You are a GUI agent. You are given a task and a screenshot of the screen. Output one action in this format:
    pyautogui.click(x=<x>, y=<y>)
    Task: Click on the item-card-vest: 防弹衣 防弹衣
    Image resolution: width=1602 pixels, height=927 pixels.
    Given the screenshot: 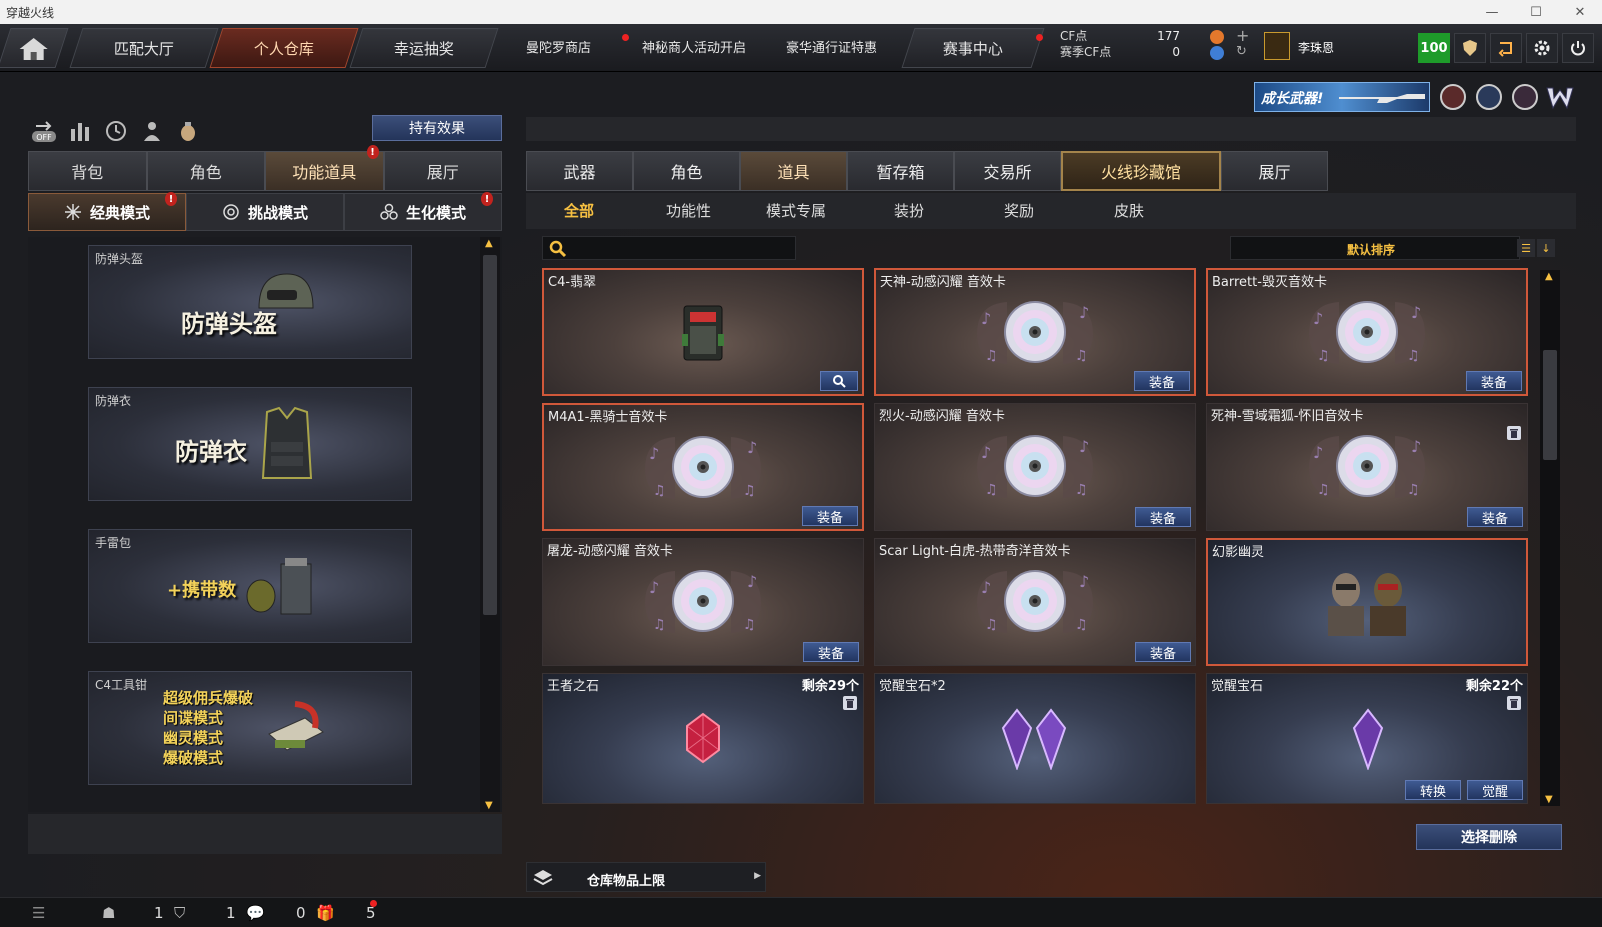 What is the action you would take?
    pyautogui.click(x=250, y=444)
    